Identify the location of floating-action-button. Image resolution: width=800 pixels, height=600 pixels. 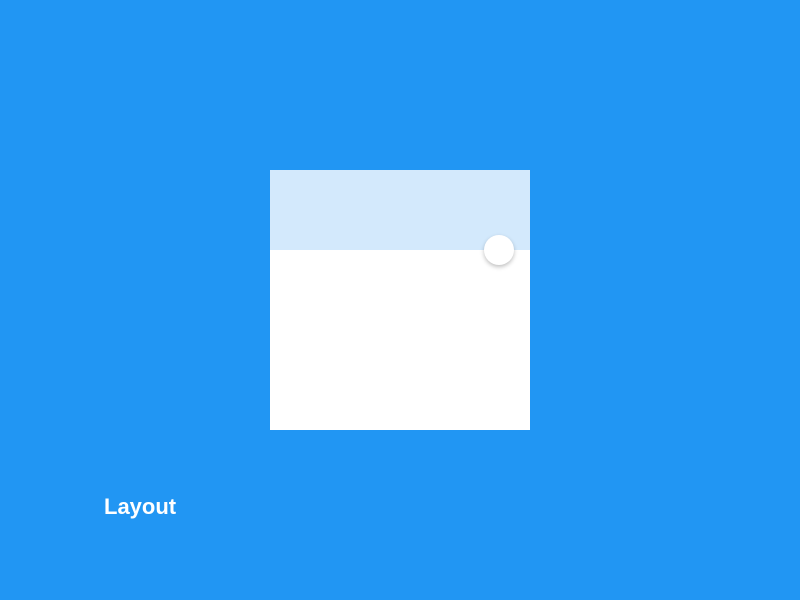
(499, 250).